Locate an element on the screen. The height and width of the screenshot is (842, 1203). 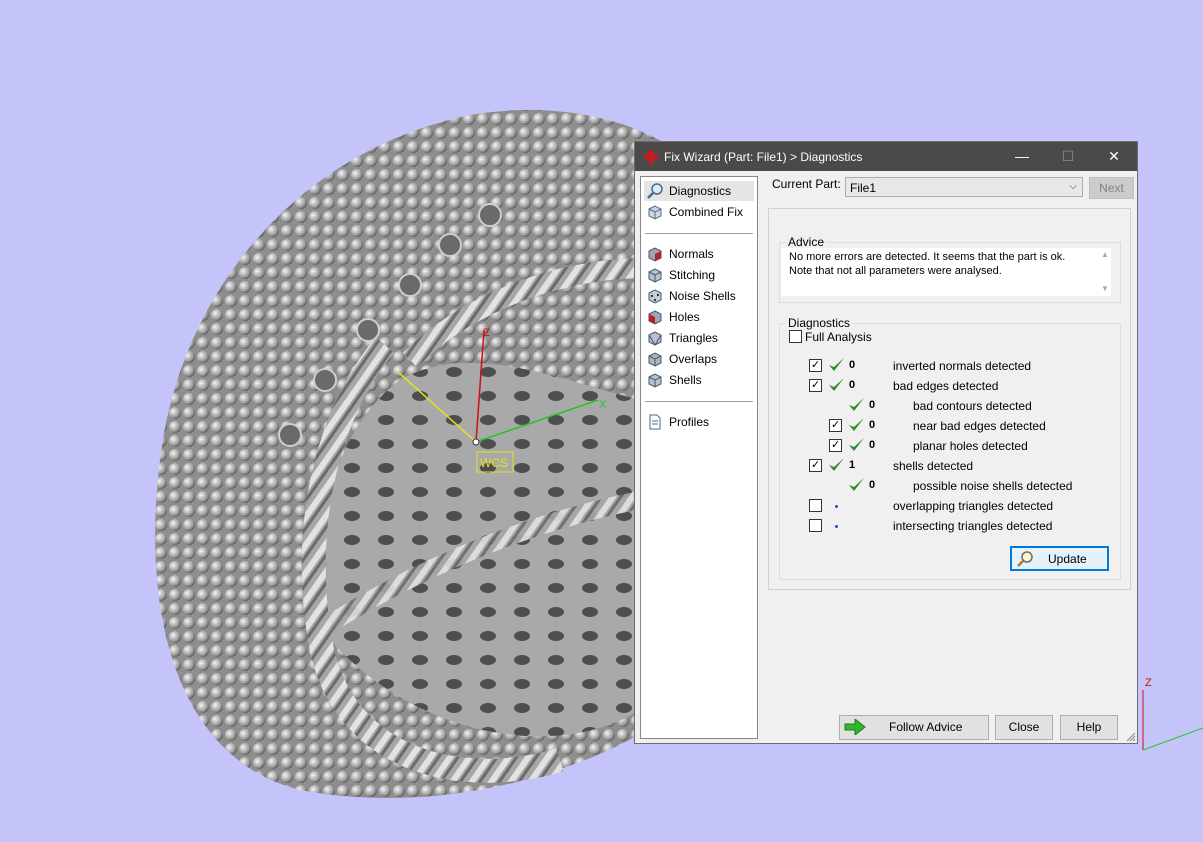
nav-label: Combined Fix is located at coordinates (706, 212).